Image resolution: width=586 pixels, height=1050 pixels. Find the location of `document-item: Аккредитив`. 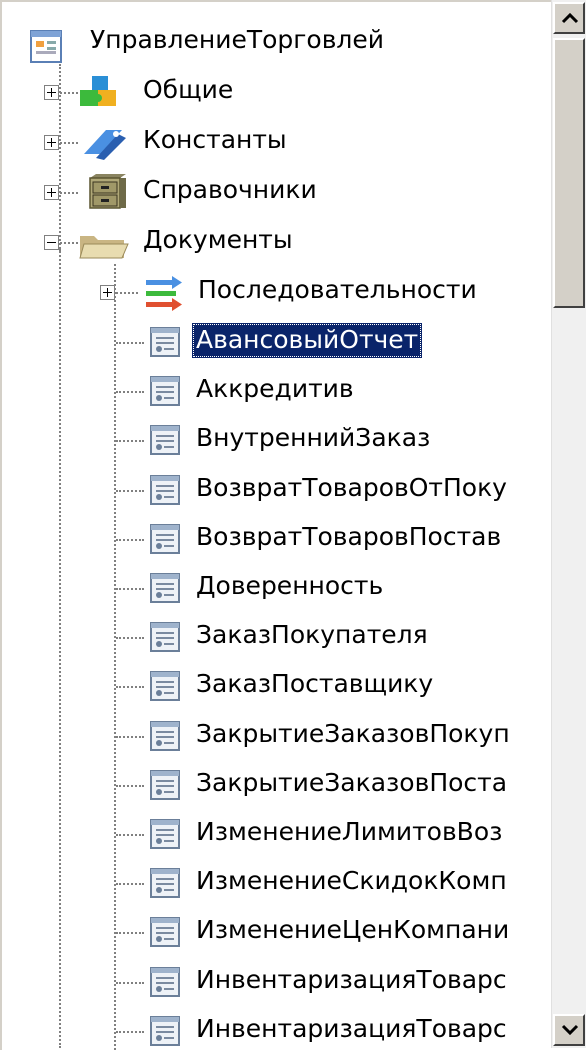

document-item: Аккредитив is located at coordinates (277, 390).